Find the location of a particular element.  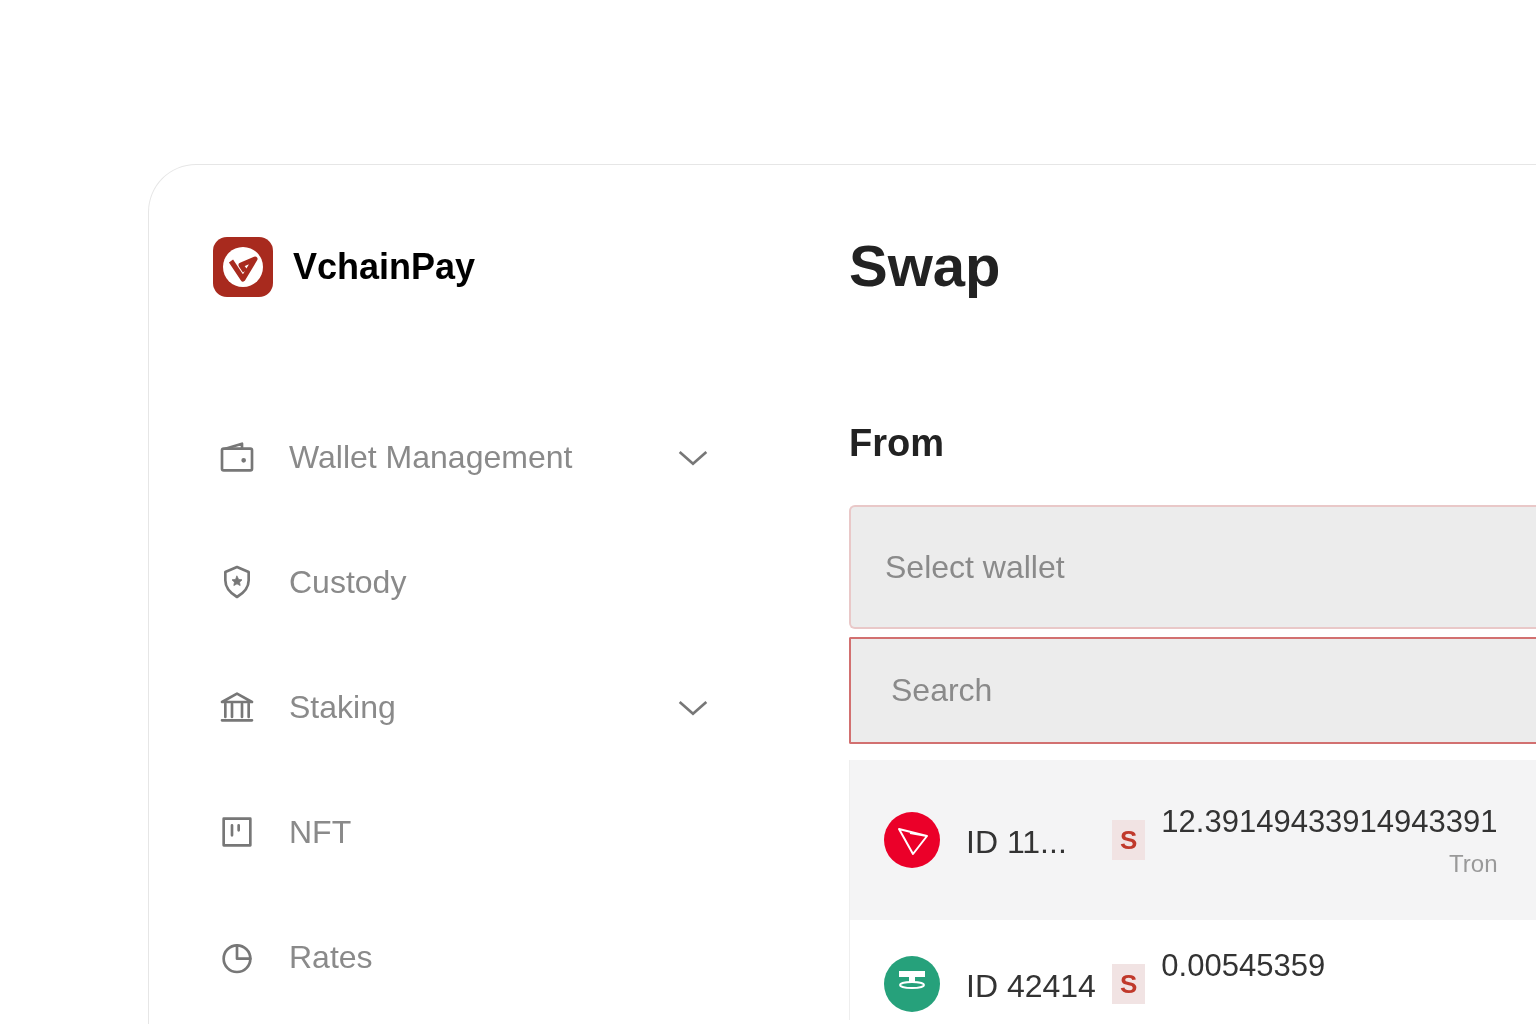

wallet-select: Select wallet is located at coordinates (1192, 567).